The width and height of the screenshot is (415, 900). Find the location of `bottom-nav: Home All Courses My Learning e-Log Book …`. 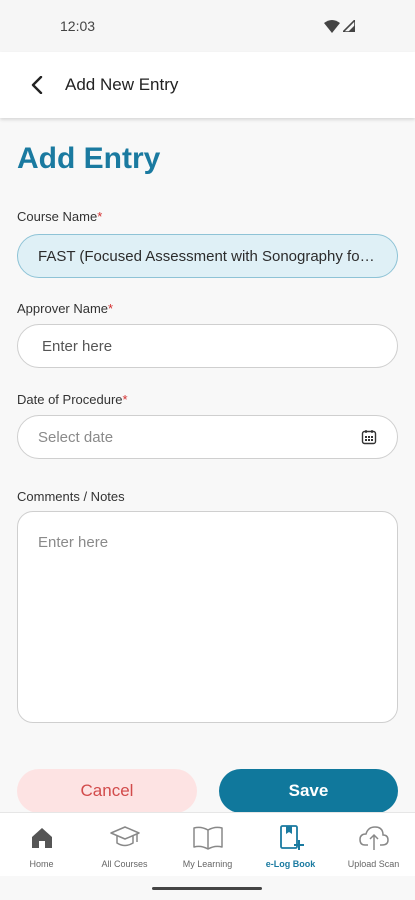

bottom-nav: Home All Courses My Learning e-Log Book … is located at coordinates (207, 844).